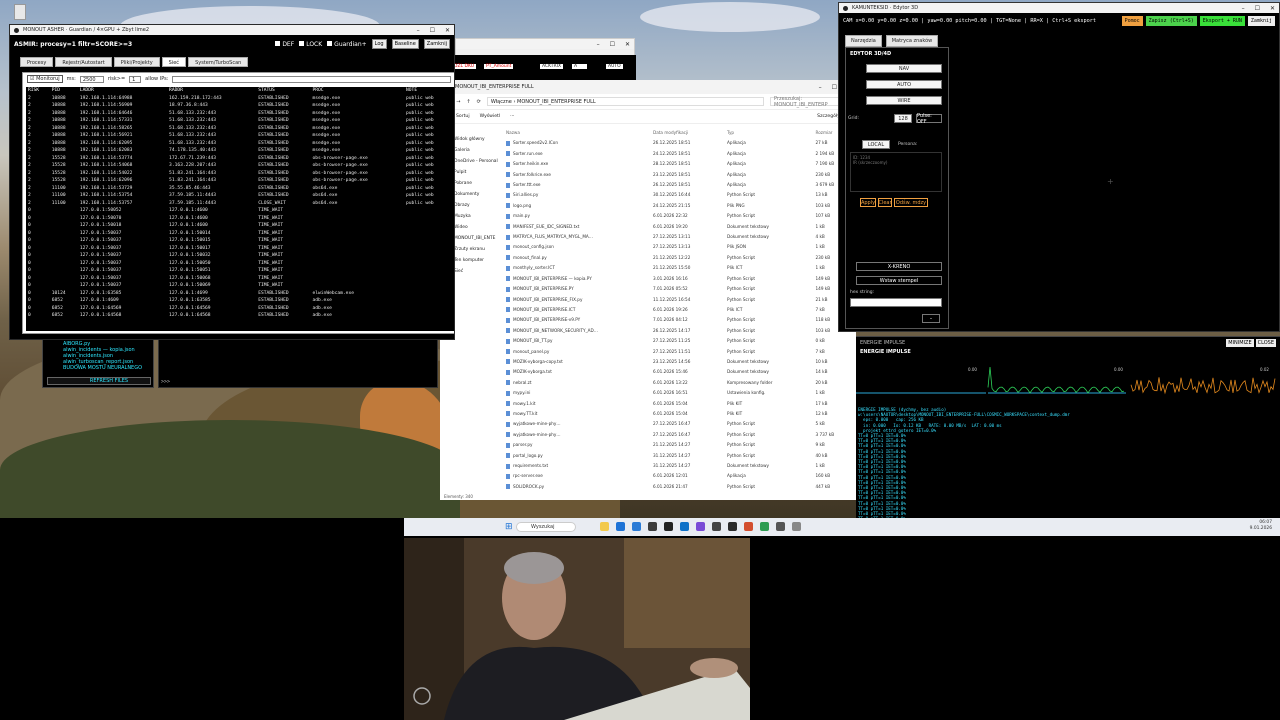  I want to click on start-icon: ⊞, so click(509, 527).